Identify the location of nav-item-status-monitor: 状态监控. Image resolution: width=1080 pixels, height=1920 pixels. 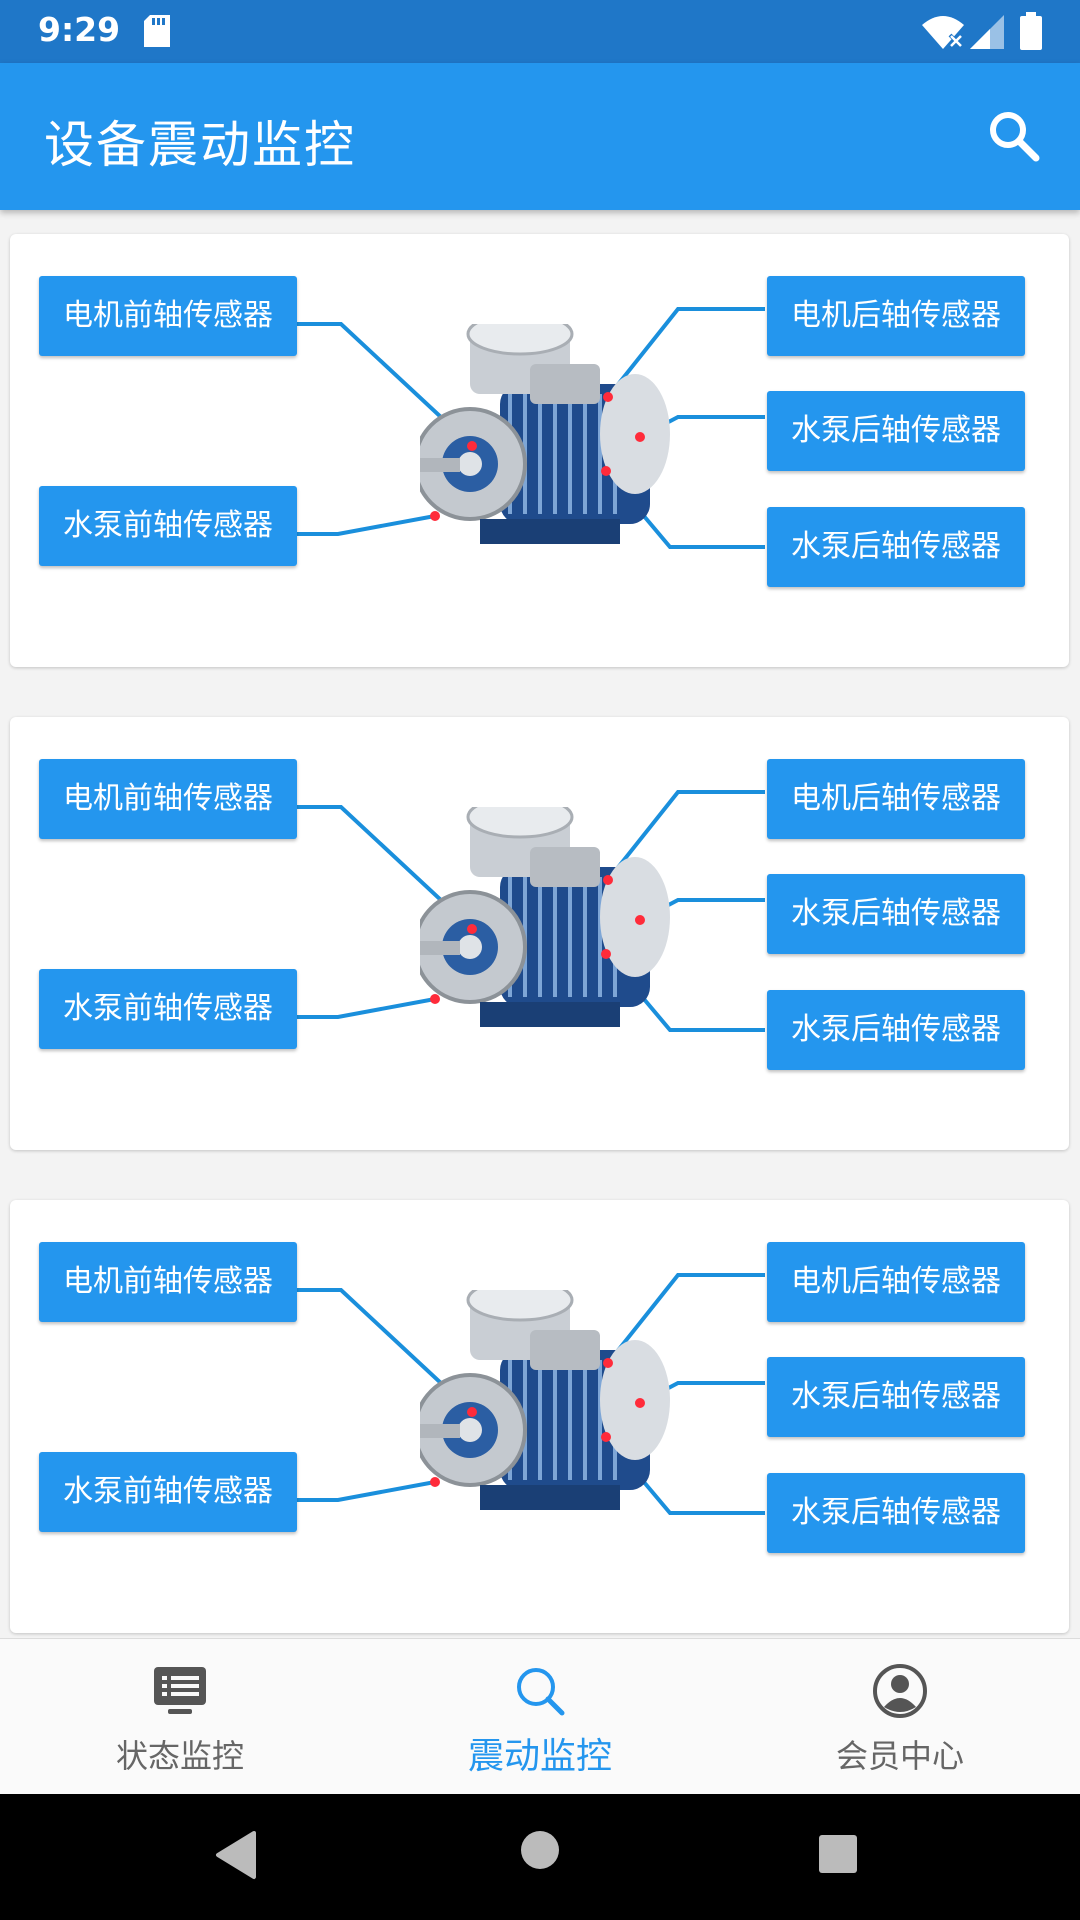
(180, 1717).